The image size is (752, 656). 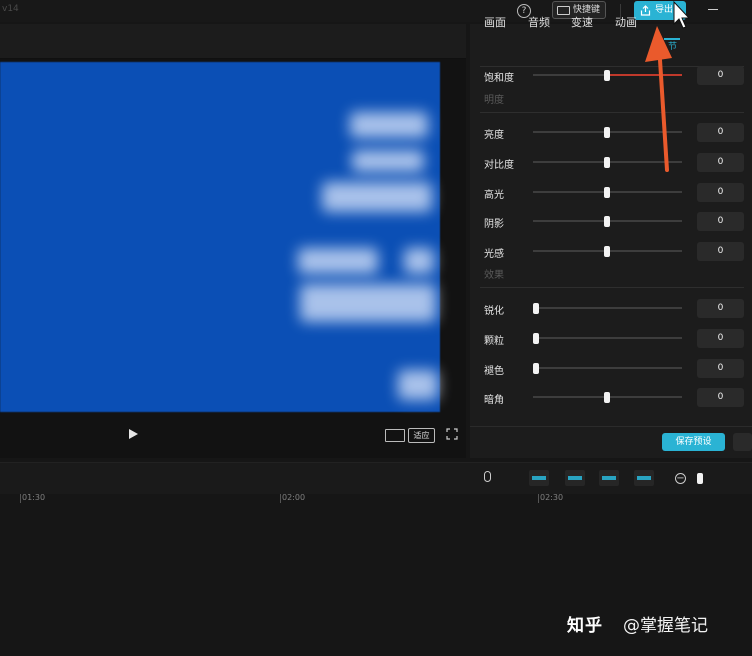 I want to click on export-icon, so click(x=645, y=10).